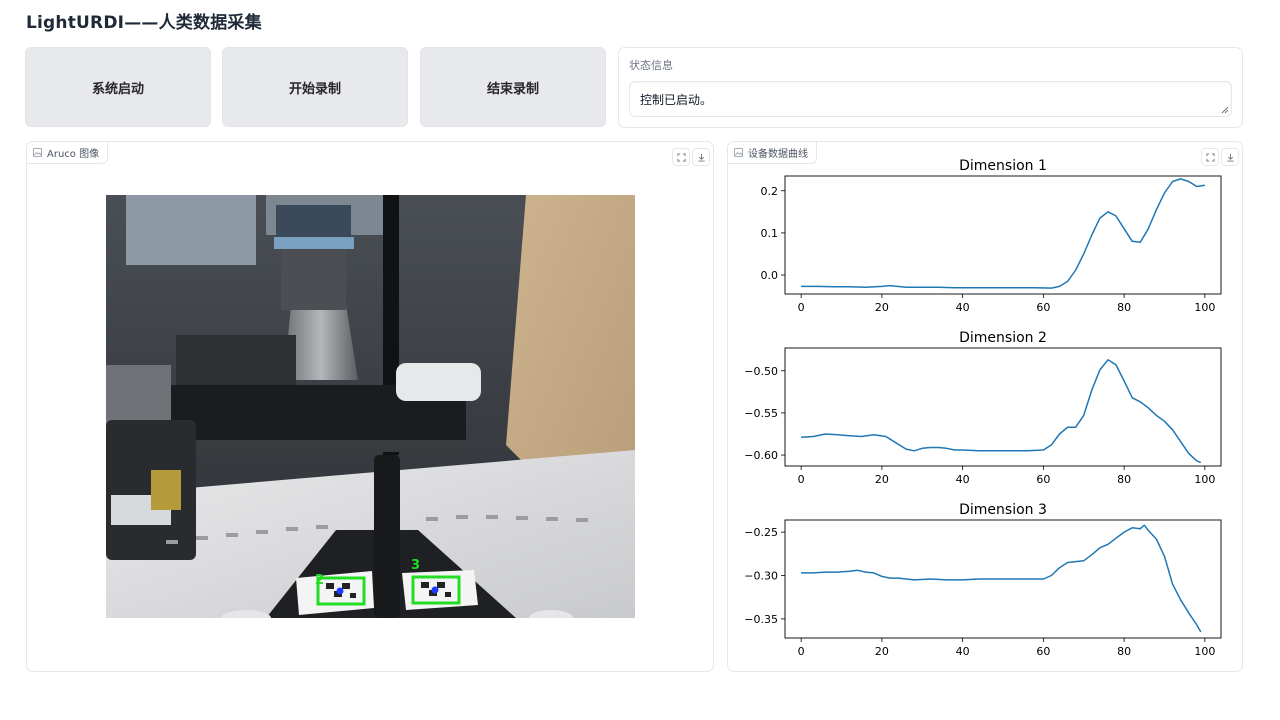  I want to click on status-text: 控制已启动。, so click(676, 100).